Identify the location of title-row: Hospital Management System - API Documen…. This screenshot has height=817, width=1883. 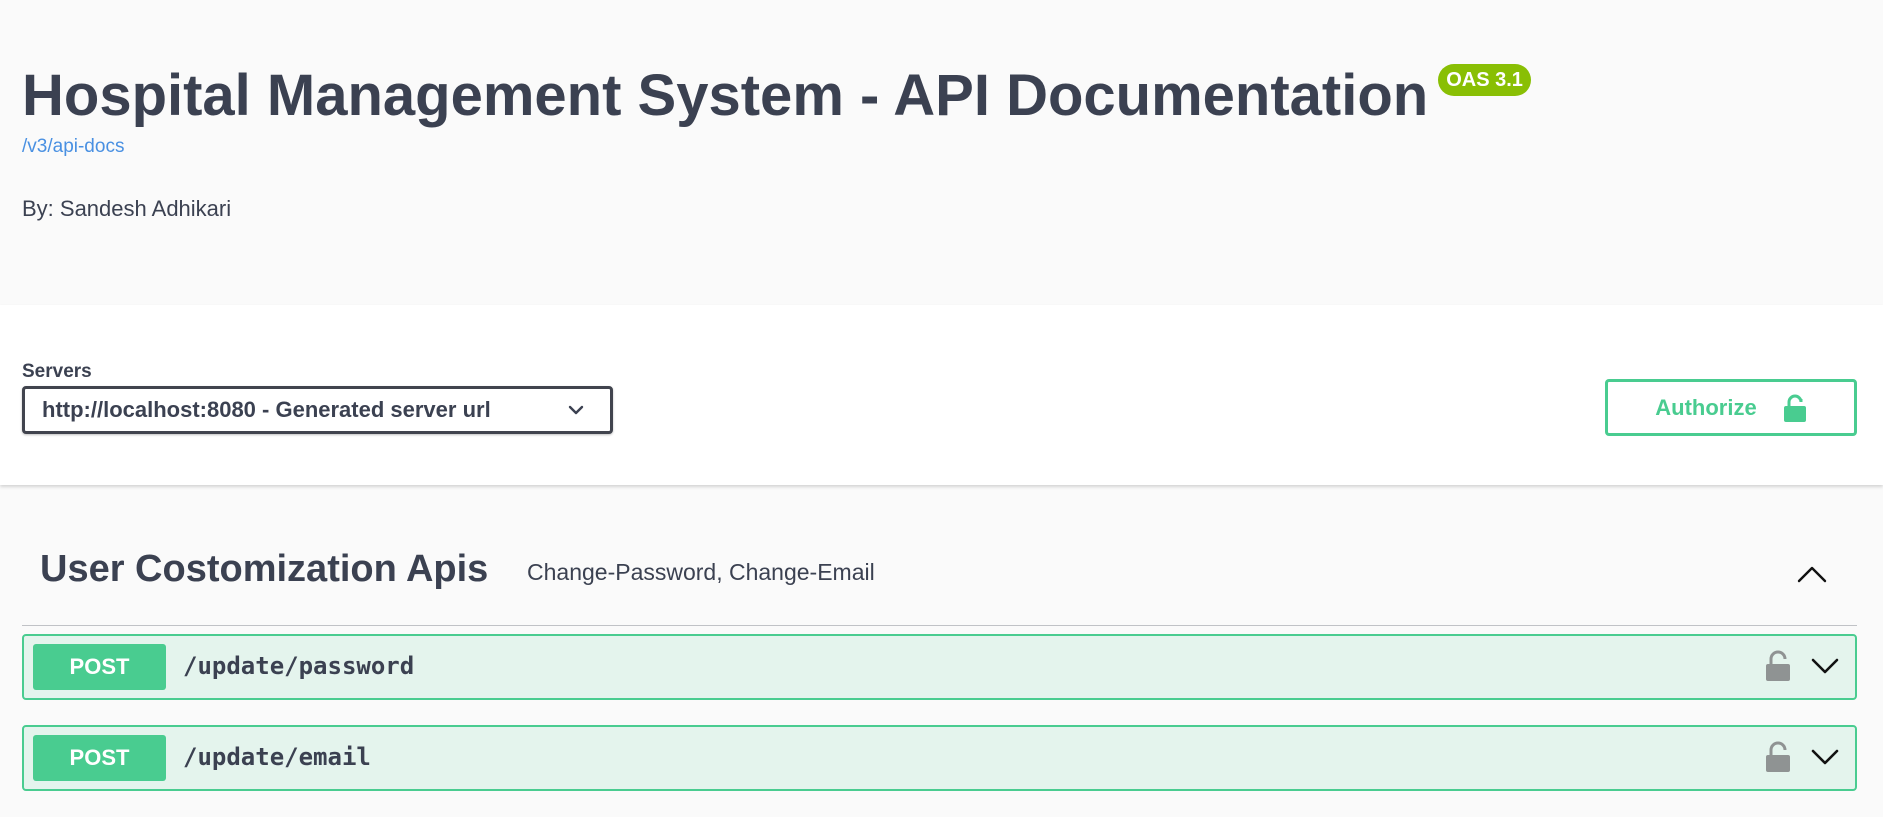
(776, 96).